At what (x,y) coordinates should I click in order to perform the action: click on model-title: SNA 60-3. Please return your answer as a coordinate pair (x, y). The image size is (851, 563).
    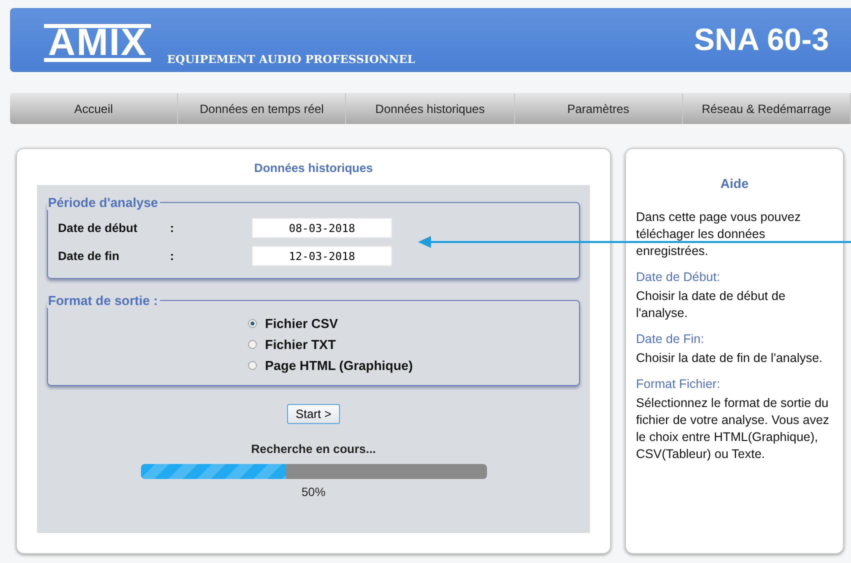
    Looking at the image, I should click on (761, 40).